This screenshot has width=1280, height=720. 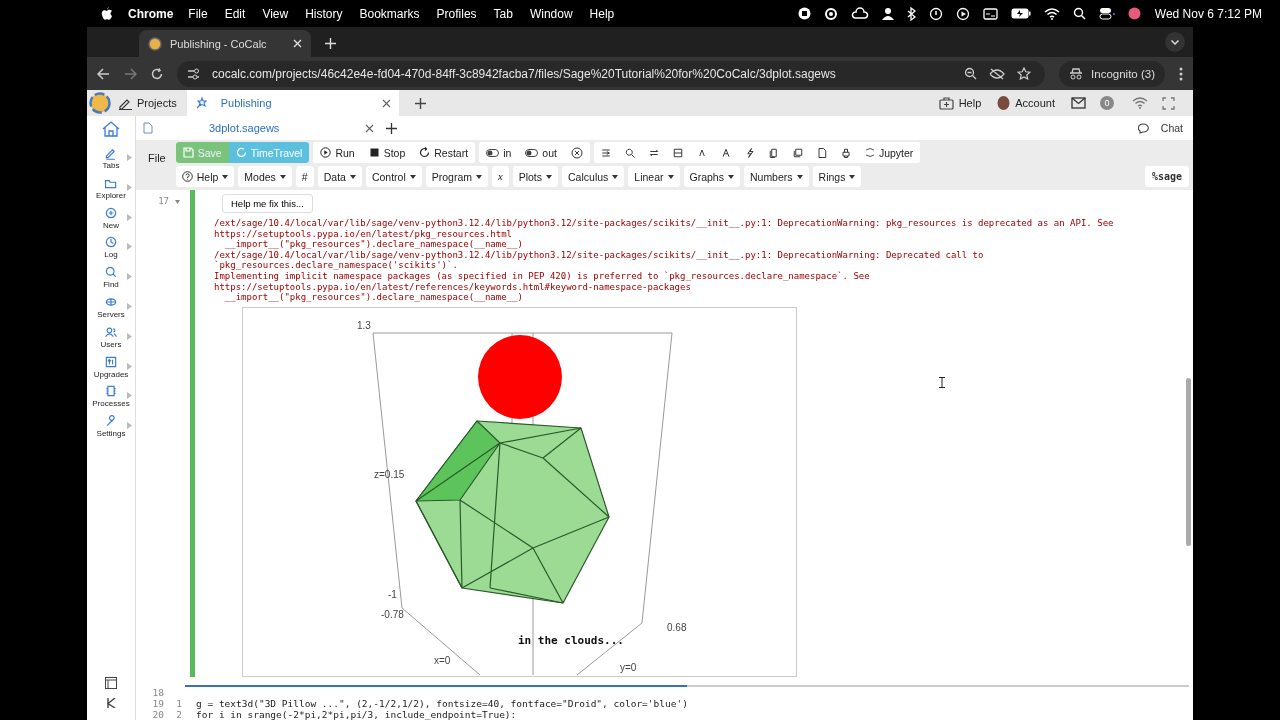 What do you see at coordinates (265, 176) in the screenshot?
I see `menu-button: Modes` at bounding box center [265, 176].